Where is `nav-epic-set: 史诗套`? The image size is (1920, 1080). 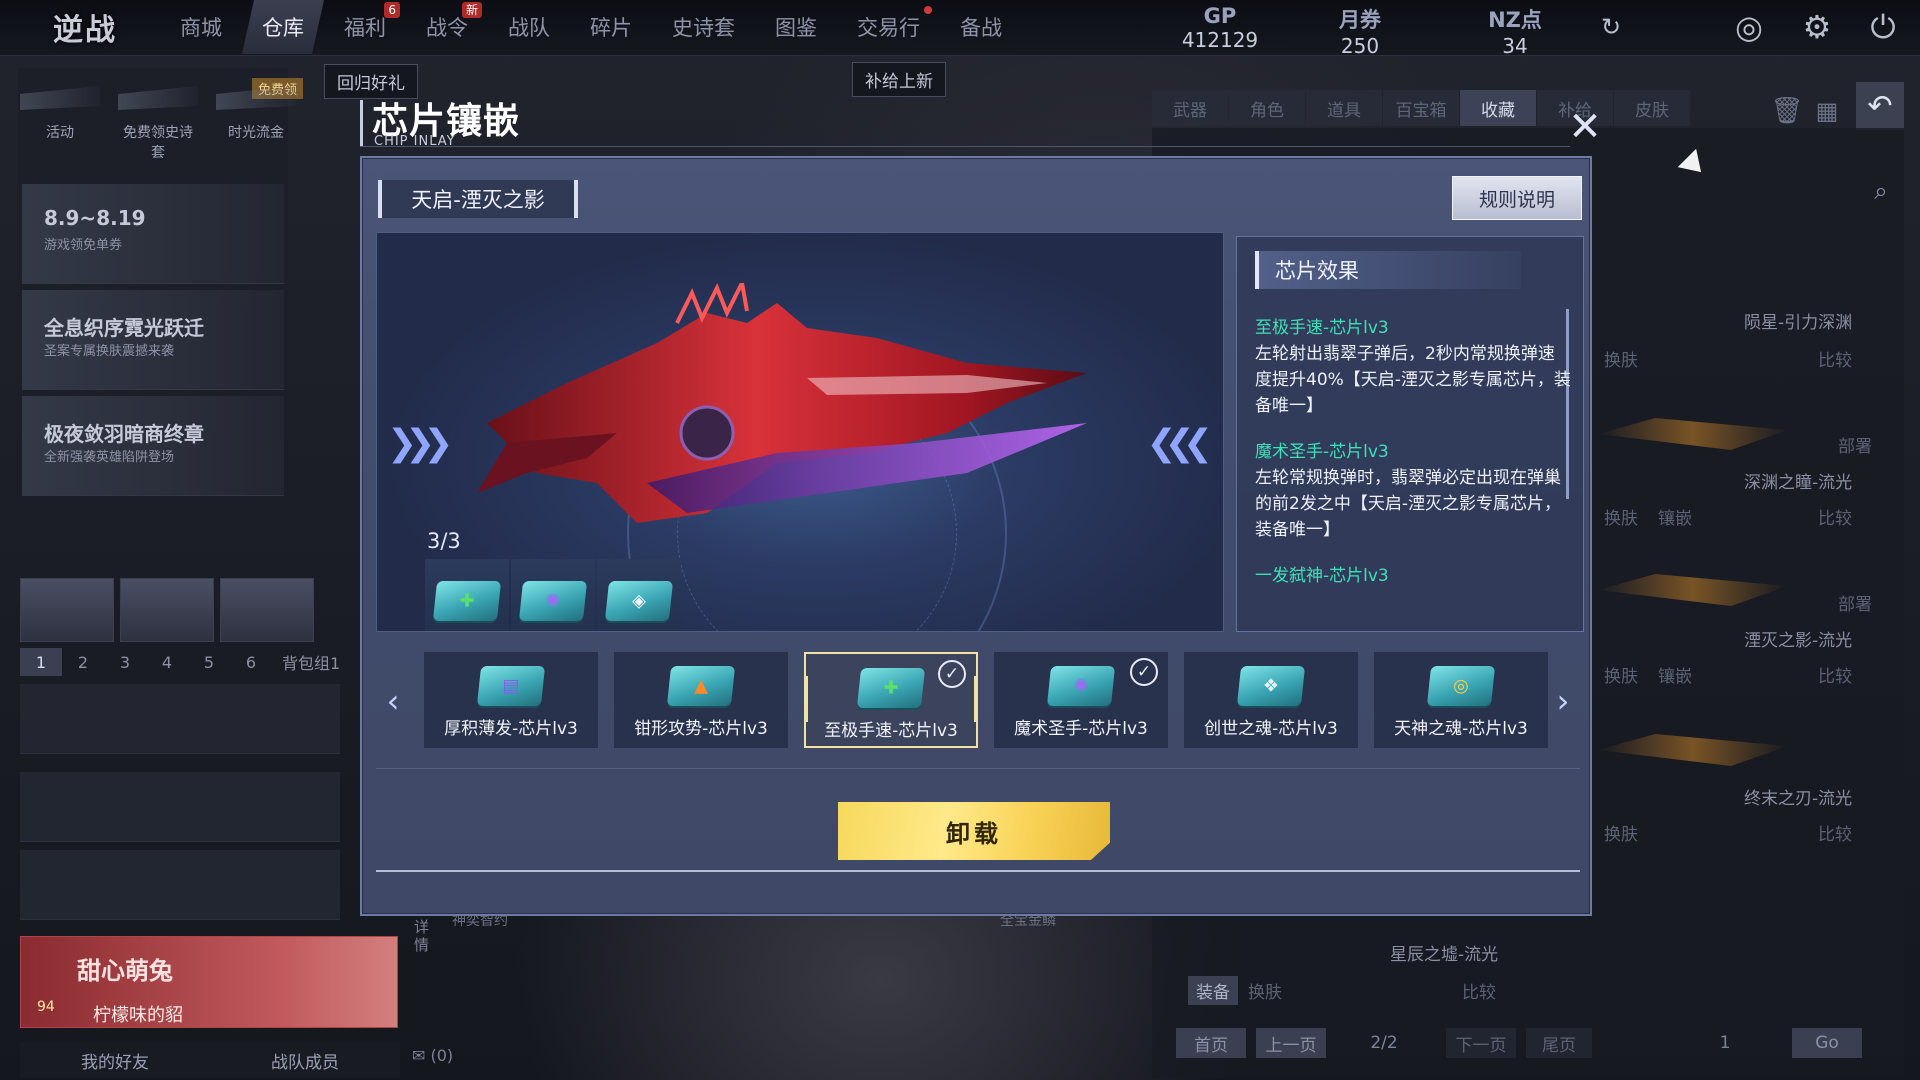 nav-epic-set: 史诗套 is located at coordinates (703, 27).